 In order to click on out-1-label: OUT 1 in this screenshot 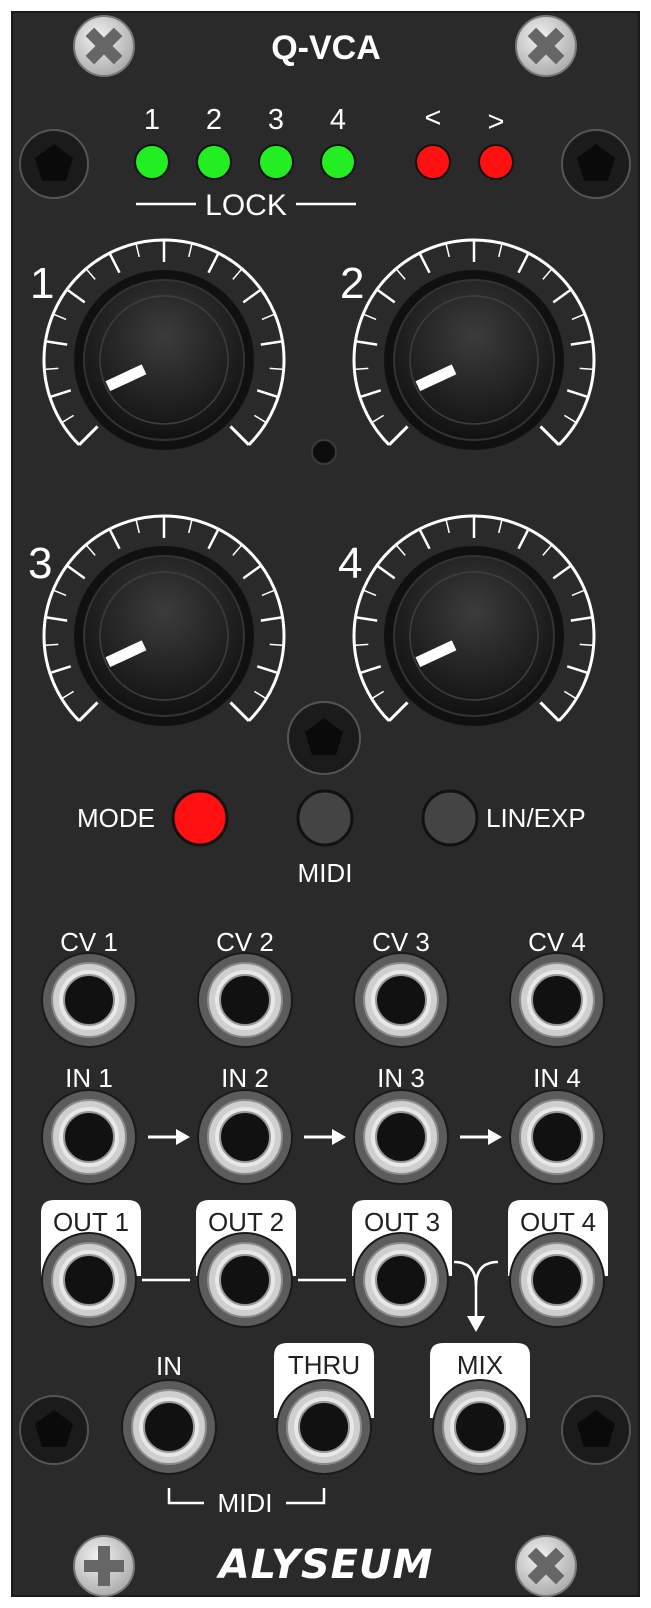, I will do `click(91, 1222)`.